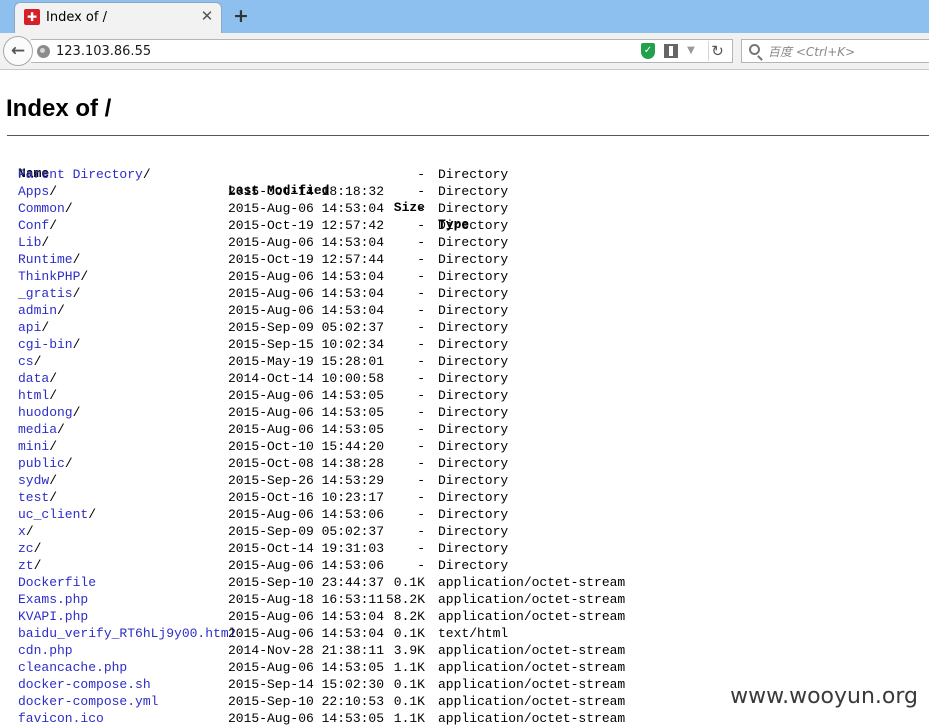 Image resolution: width=929 pixels, height=727 pixels. What do you see at coordinates (18, 51) in the screenshot?
I see `back-button: ←` at bounding box center [18, 51].